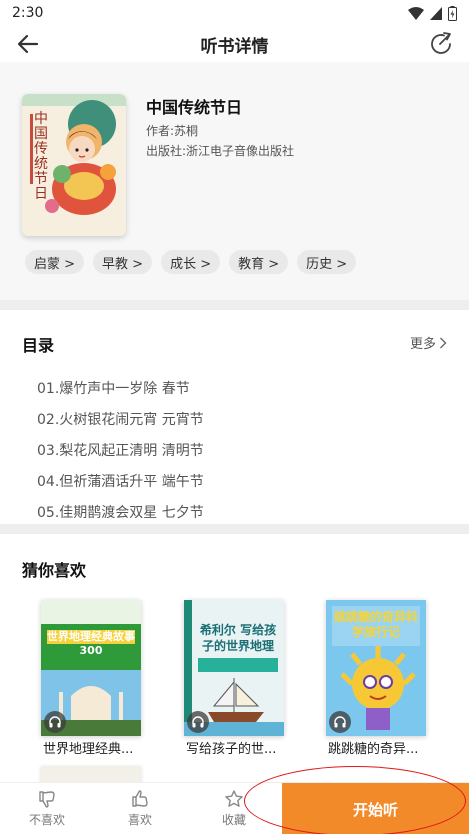  I want to click on dislike-button: 不喜欢, so click(47, 808).